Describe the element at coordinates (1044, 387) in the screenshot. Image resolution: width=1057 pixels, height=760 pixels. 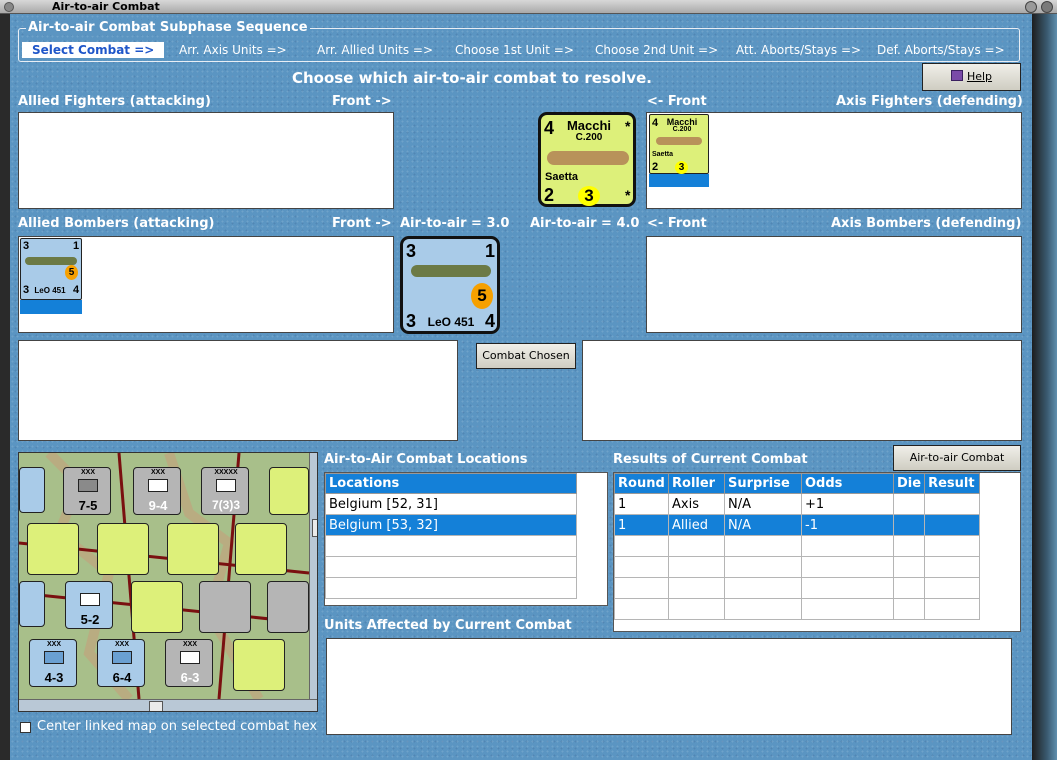
I see `window-edge` at that location.